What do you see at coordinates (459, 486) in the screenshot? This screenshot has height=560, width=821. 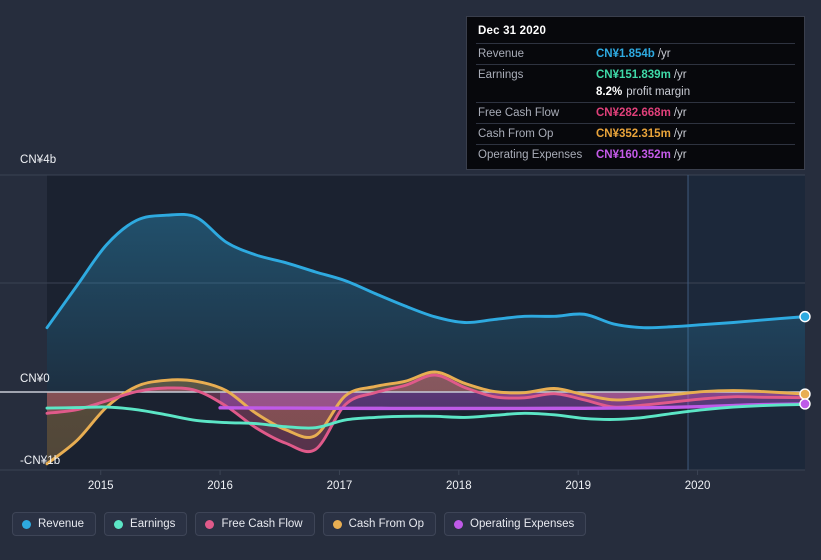 I see `x-axis-label-2018: 2018` at bounding box center [459, 486].